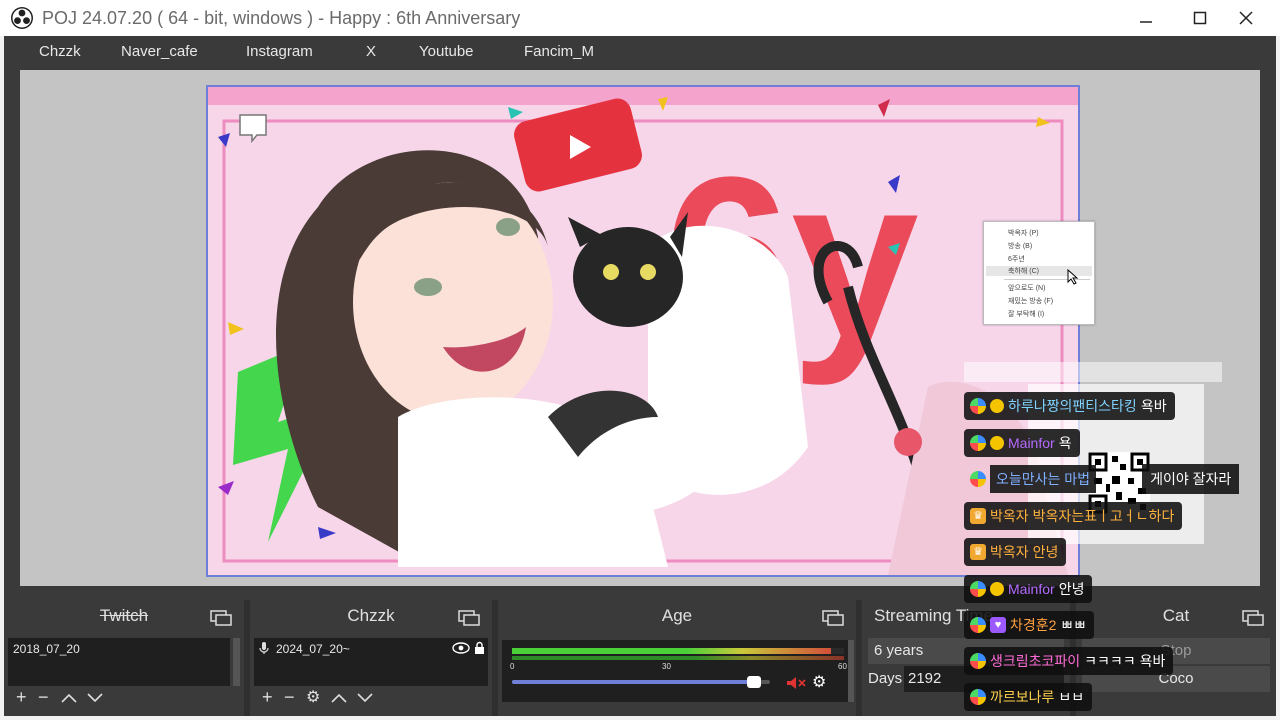 The width and height of the screenshot is (1280, 720). Describe the element at coordinates (1030, 301) in the screenshot. I see `context-menu-item: 재밌는 방송 (F)` at that location.